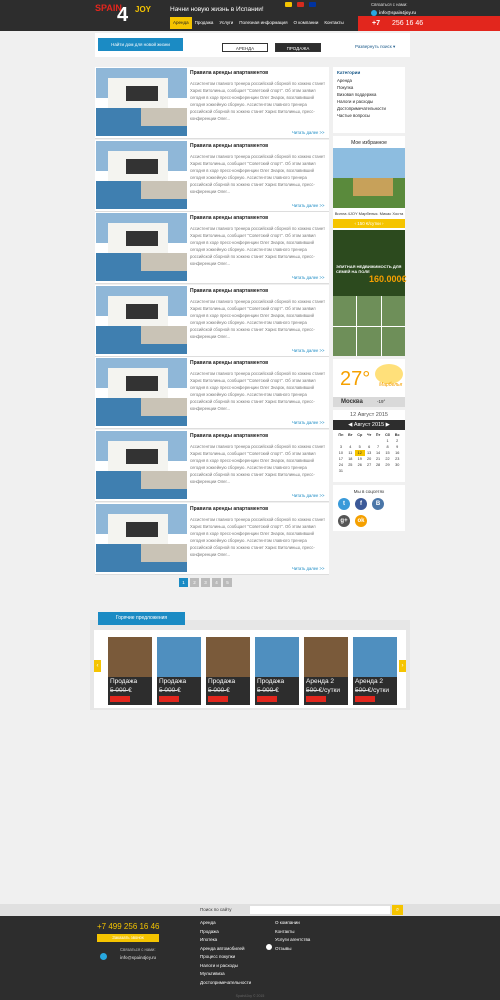 This screenshot has width=500, height=1000. Describe the element at coordinates (378, 504) in the screenshot. I see `vk-icon: B` at that location.